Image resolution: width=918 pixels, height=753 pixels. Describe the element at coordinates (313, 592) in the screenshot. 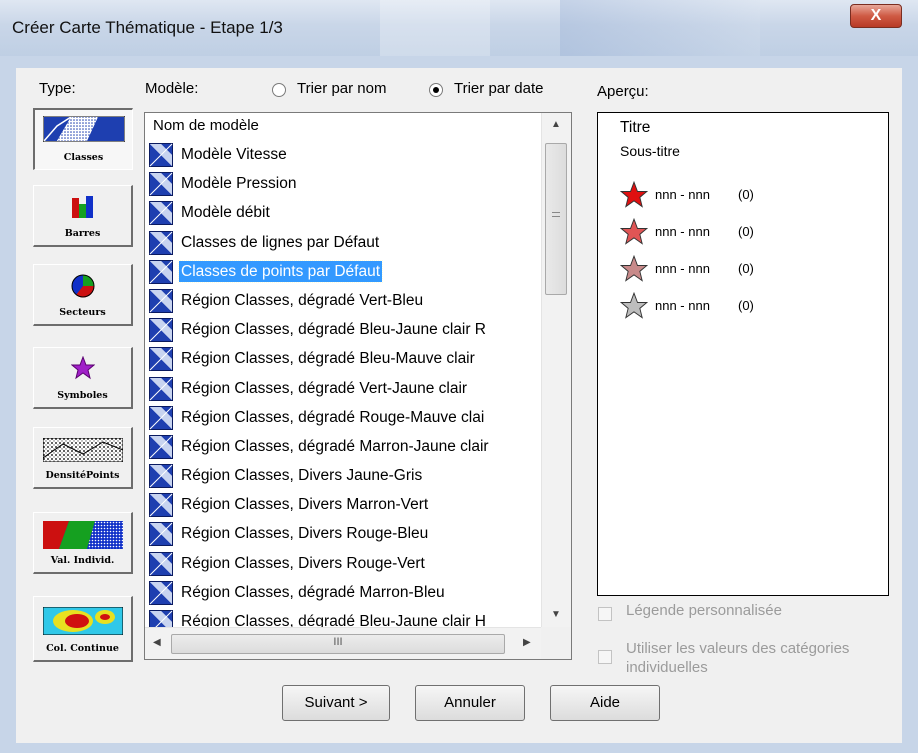

I see `list-item-label: Région Classes, dégradé Marron-Bleu` at that location.